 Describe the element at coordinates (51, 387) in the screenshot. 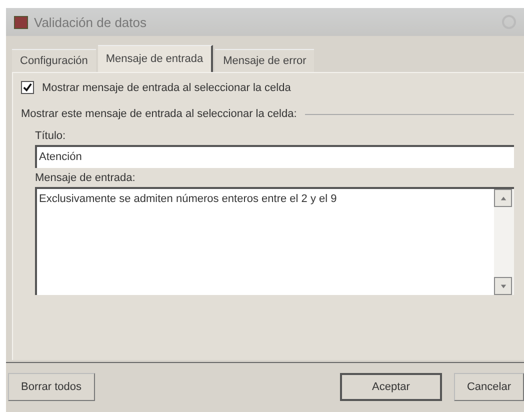

I see `clear-all-button: Borrar todos` at that location.